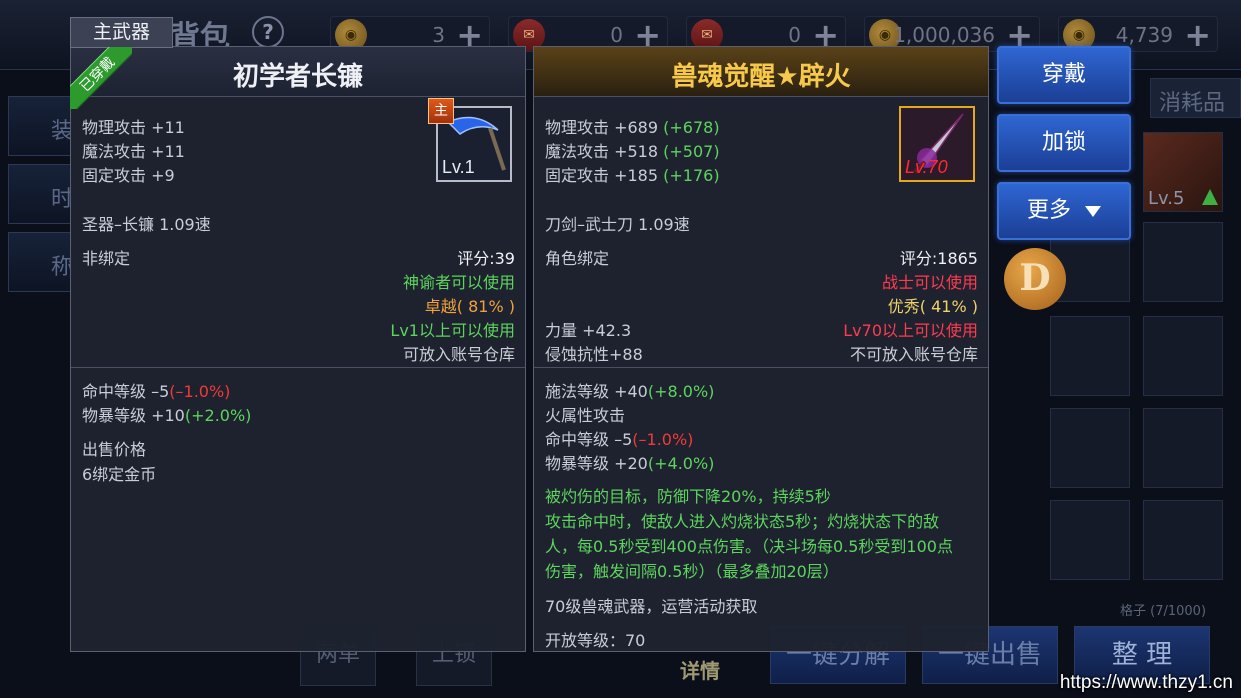 This screenshot has height=698, width=1241. What do you see at coordinates (106, 258) in the screenshot?
I see `binding-status: 非绑定` at bounding box center [106, 258].